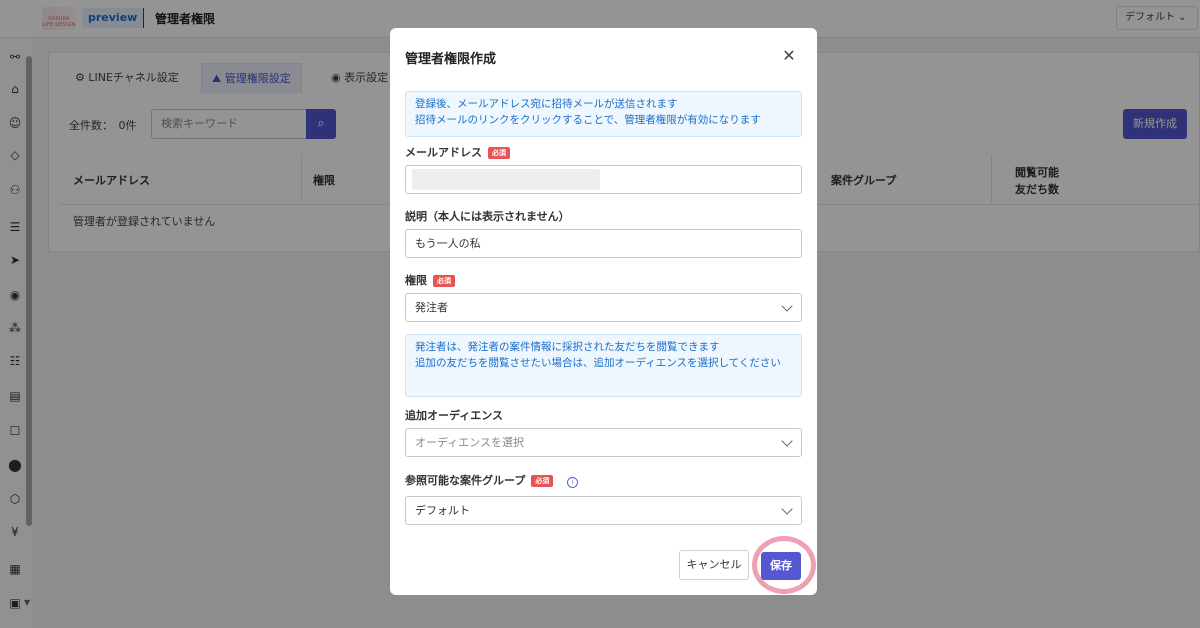  What do you see at coordinates (567, 347) in the screenshot?
I see `info-text: 発注者は、発注者の案件情報に採択された友だちを閲覧できます` at bounding box center [567, 347].